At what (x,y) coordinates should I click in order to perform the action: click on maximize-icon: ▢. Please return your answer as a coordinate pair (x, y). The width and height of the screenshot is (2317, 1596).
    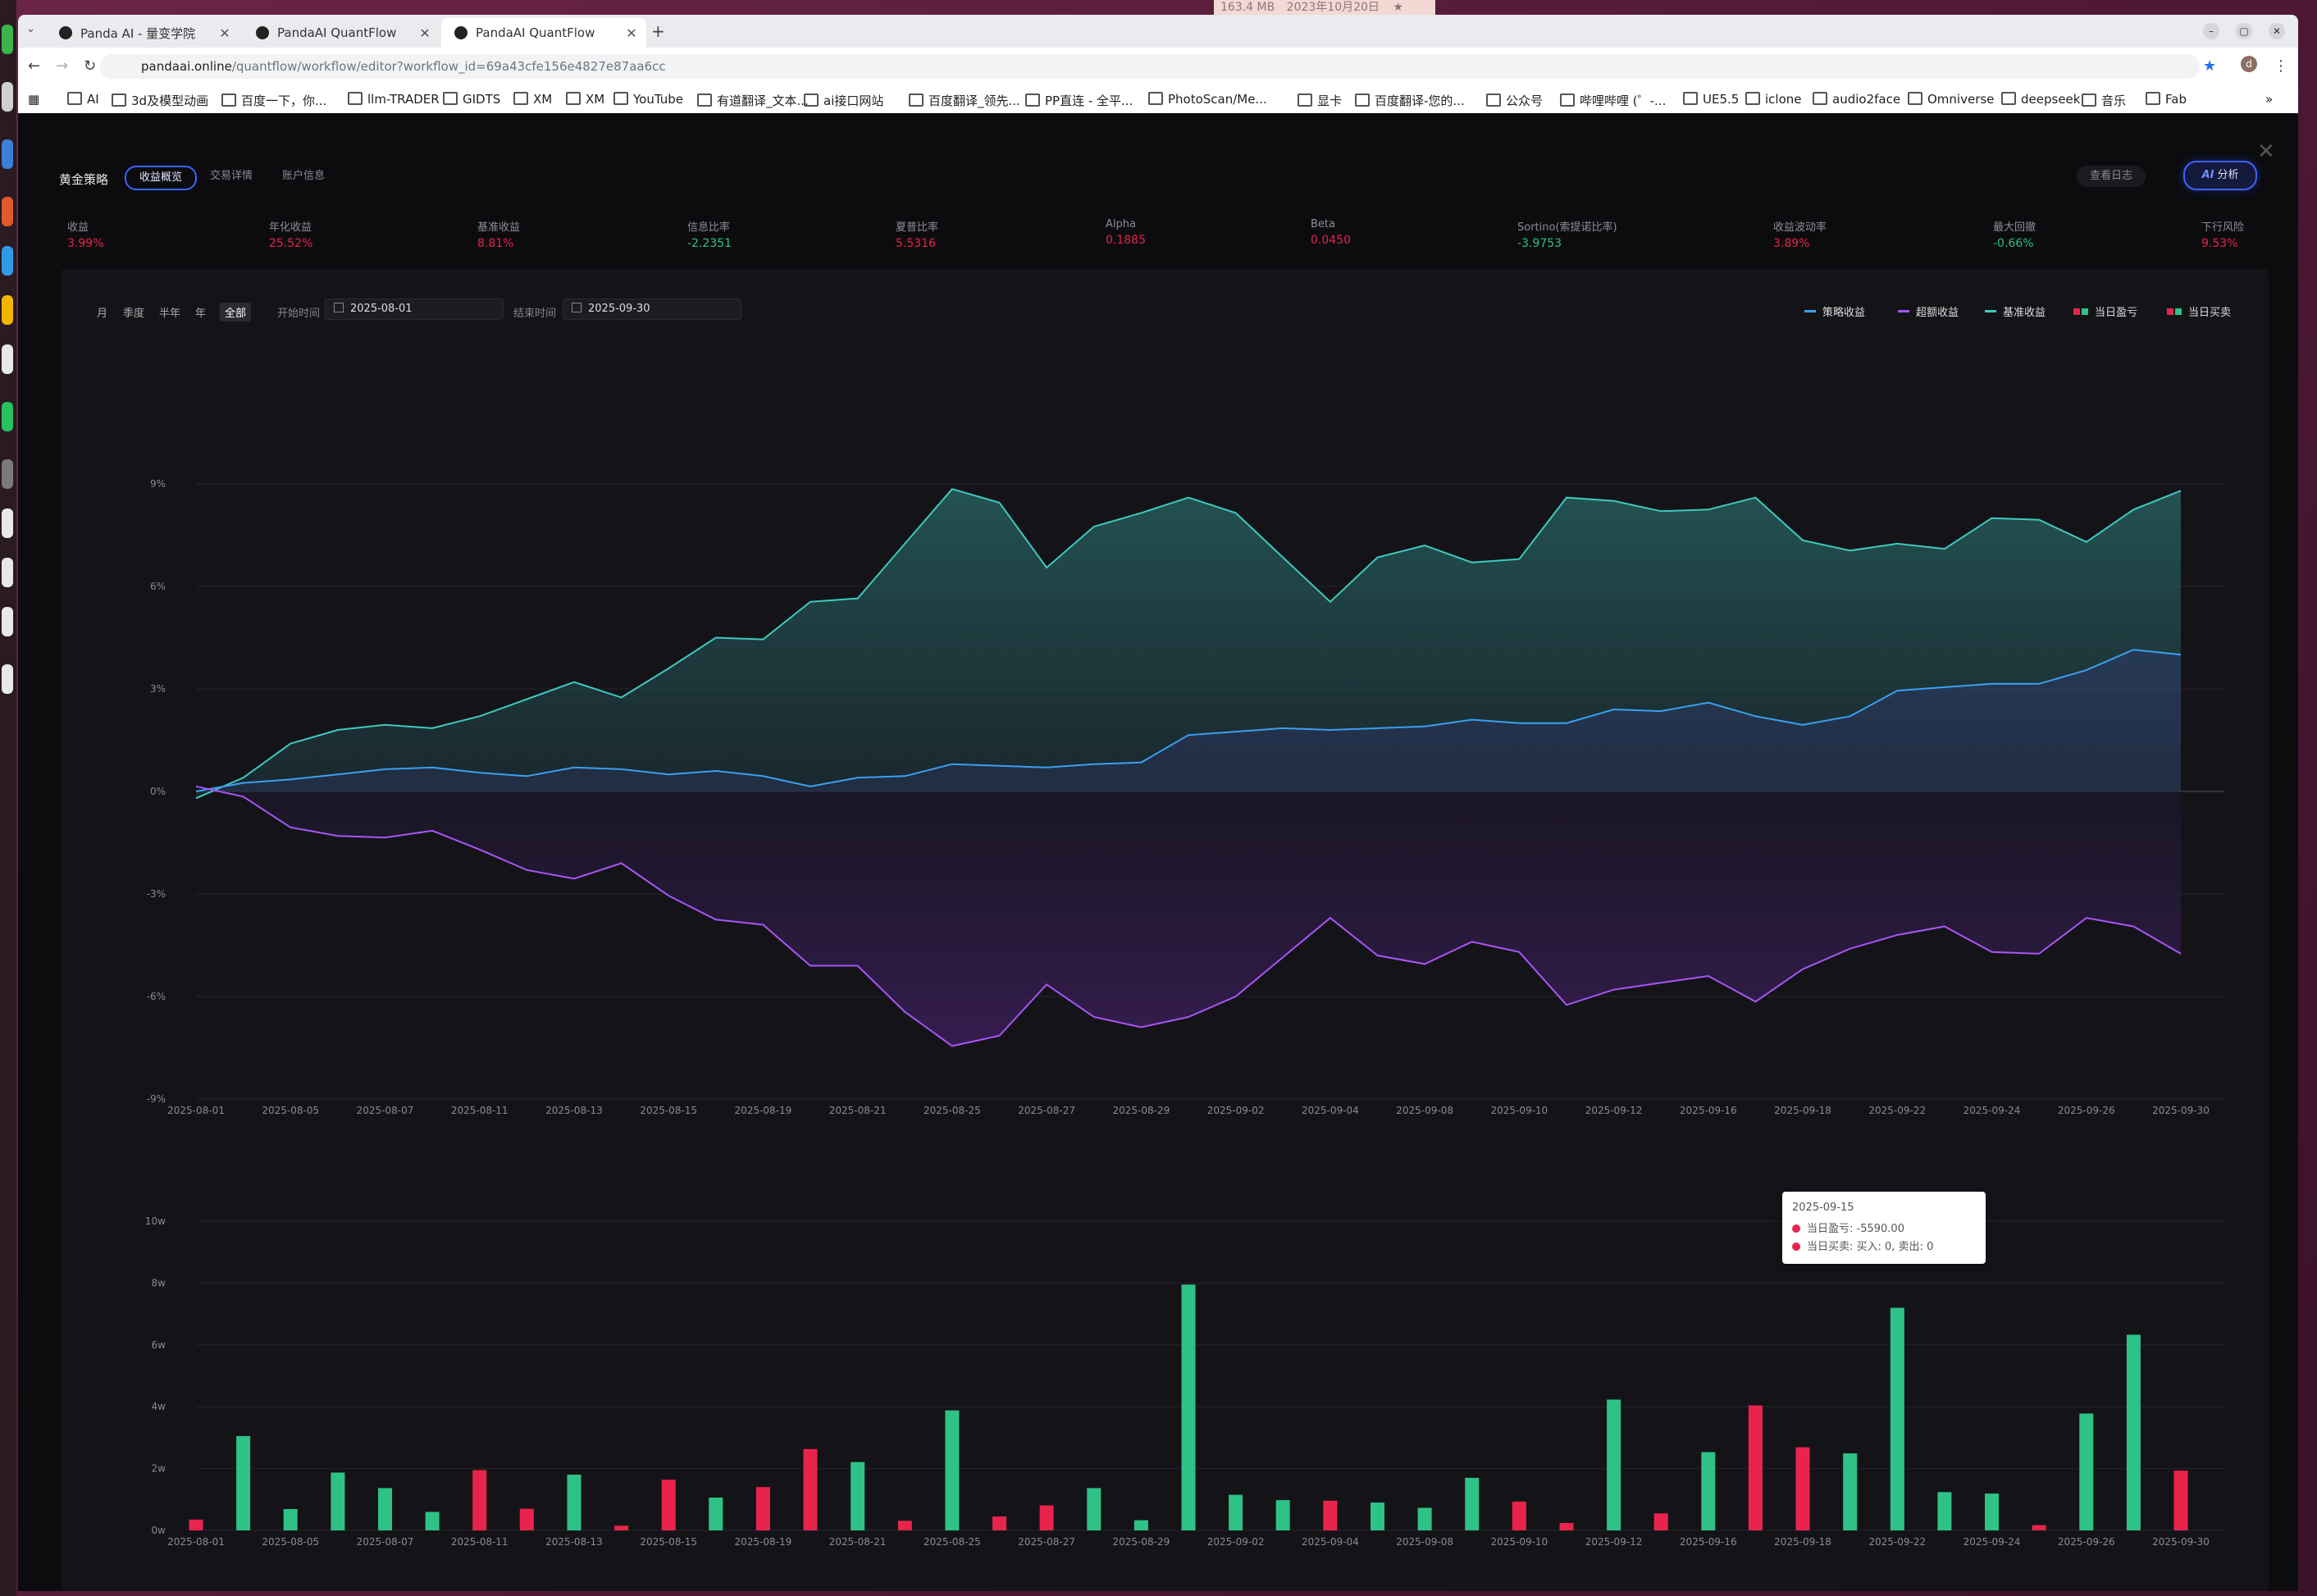
    Looking at the image, I should click on (2244, 31).